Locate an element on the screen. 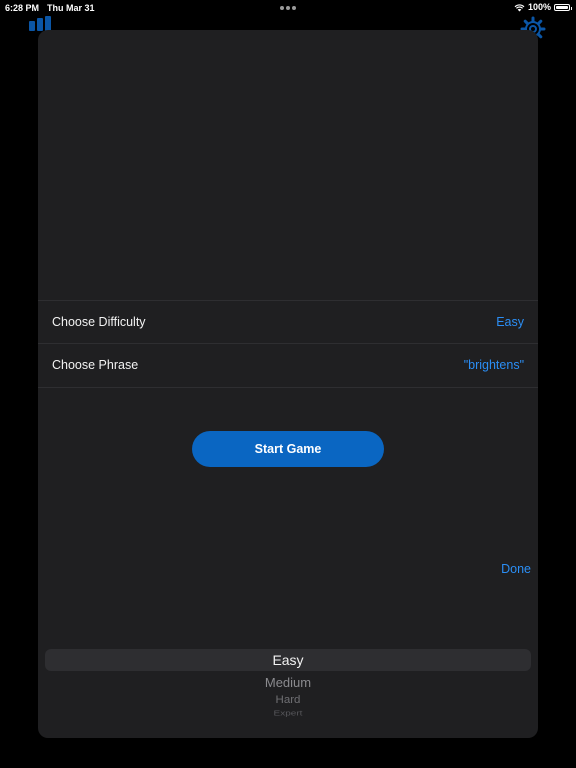 The image size is (576, 768). row-divider is located at coordinates (288, 387).